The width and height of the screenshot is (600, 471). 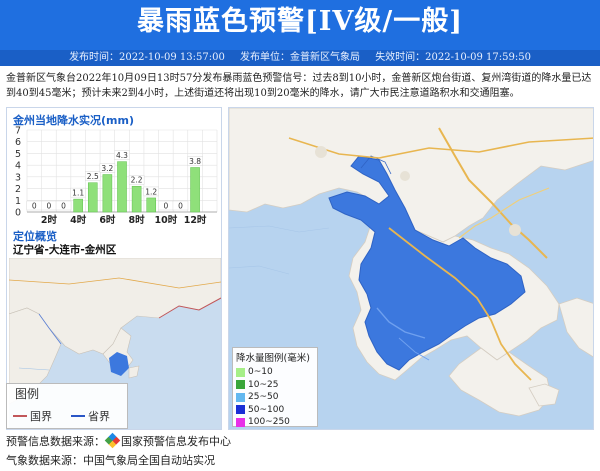 What do you see at coordinates (300, 21) in the screenshot?
I see `warning-title: 暴雨蓝色预警[IV级/一般]` at bounding box center [300, 21].